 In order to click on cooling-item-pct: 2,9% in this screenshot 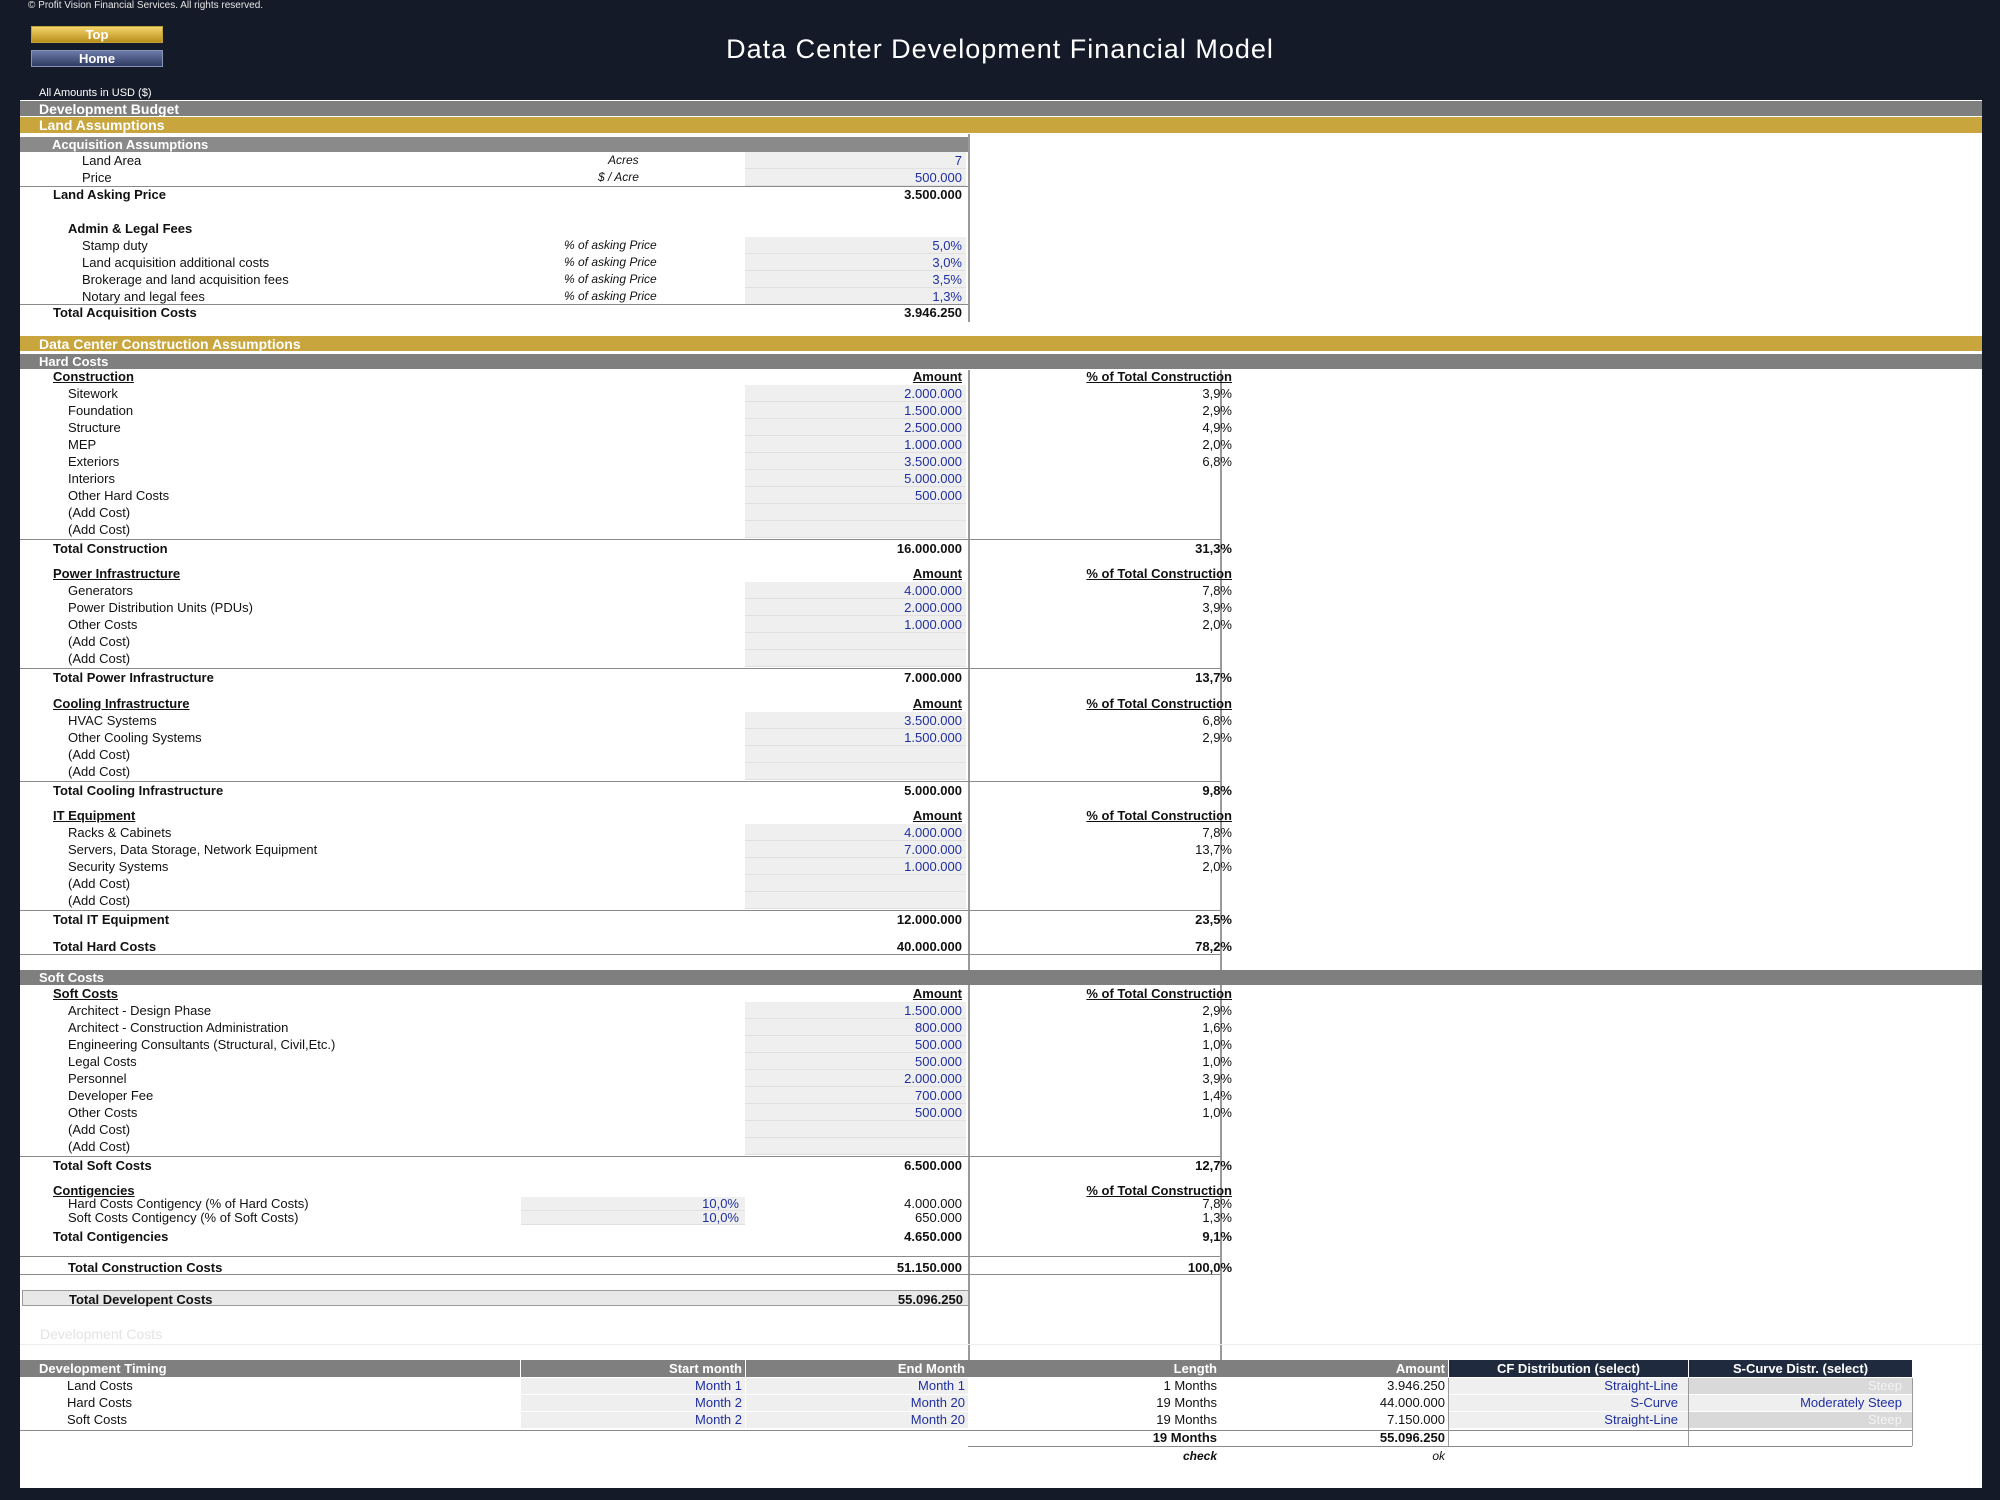, I will do `click(1217, 737)`.